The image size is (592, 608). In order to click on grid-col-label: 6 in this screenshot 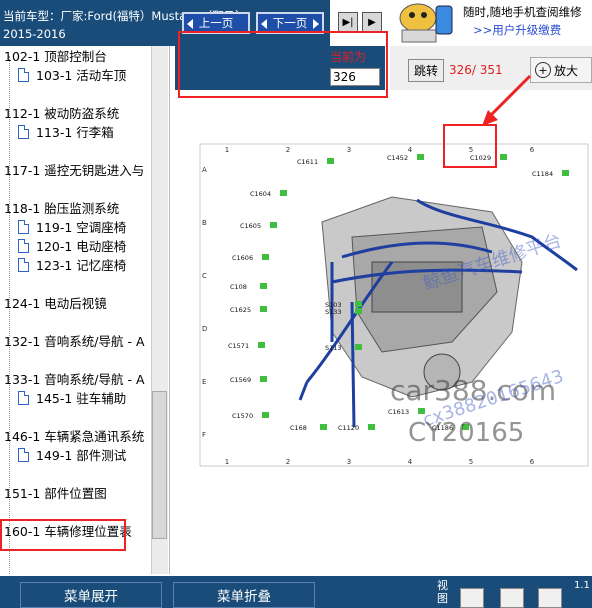, I will do `click(532, 462)`.